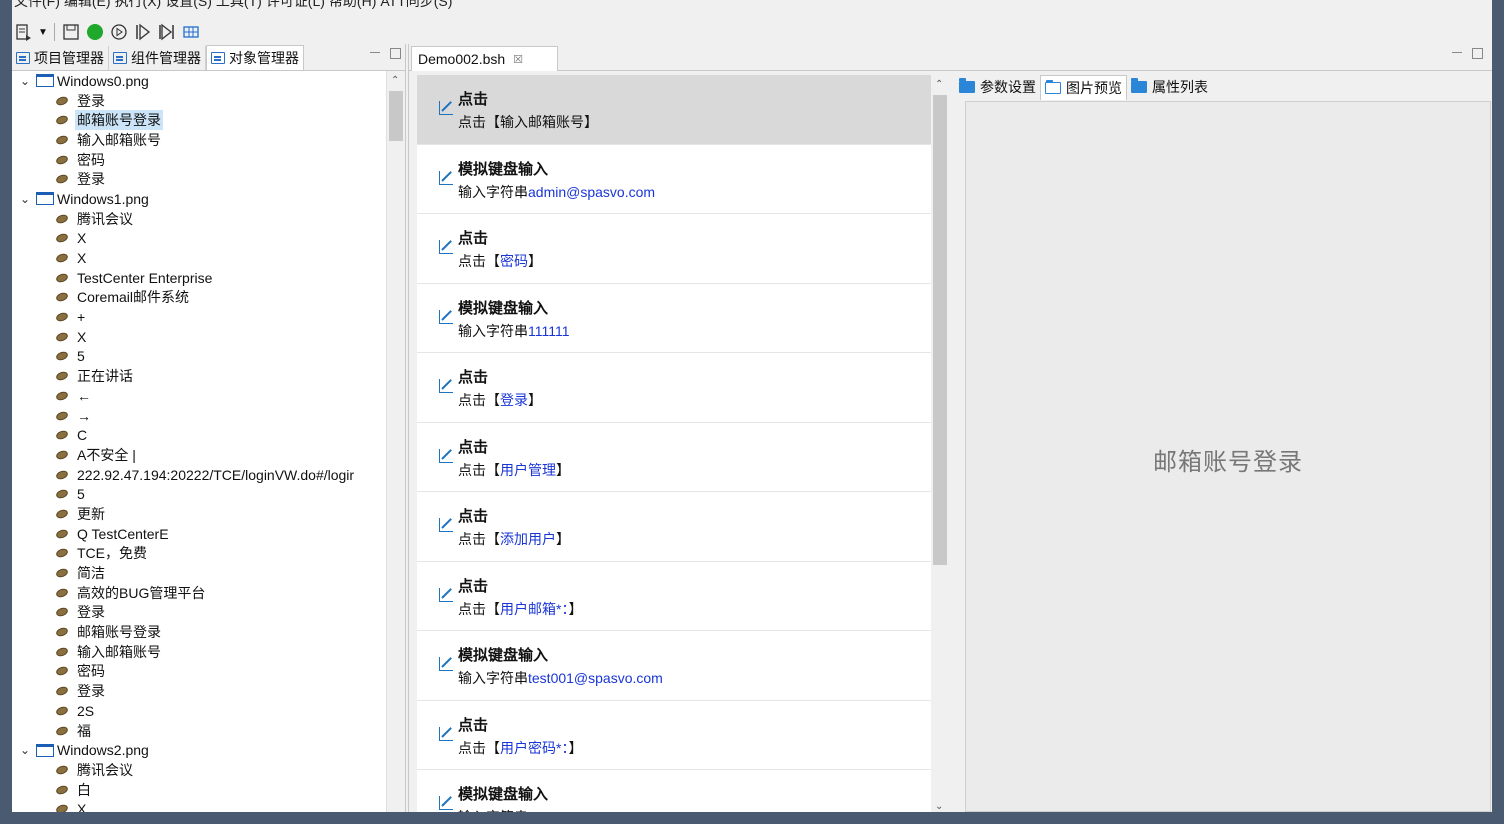 This screenshot has width=1504, height=824. Describe the element at coordinates (198, 455) in the screenshot. I see `tree-node-object: A不安全 |` at that location.